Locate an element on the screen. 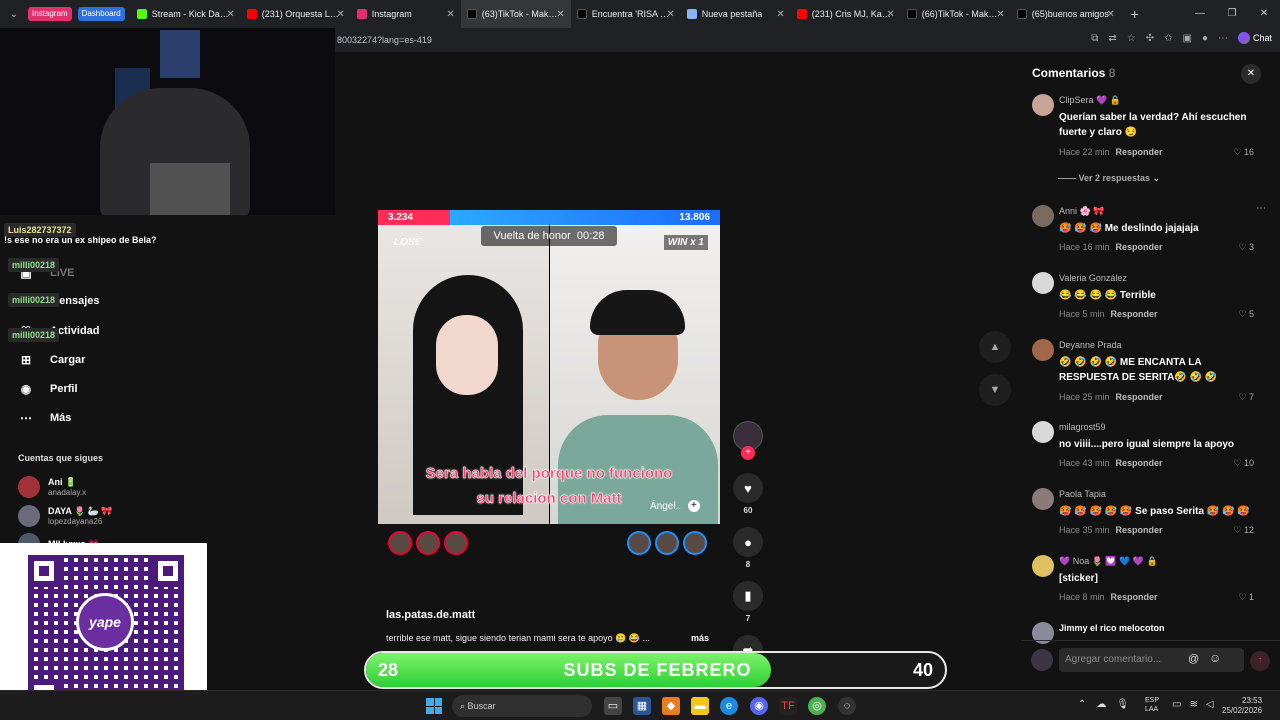 This screenshot has height=720, width=1280. url-text: 80032274?lang=es-419 is located at coordinates (384, 40).